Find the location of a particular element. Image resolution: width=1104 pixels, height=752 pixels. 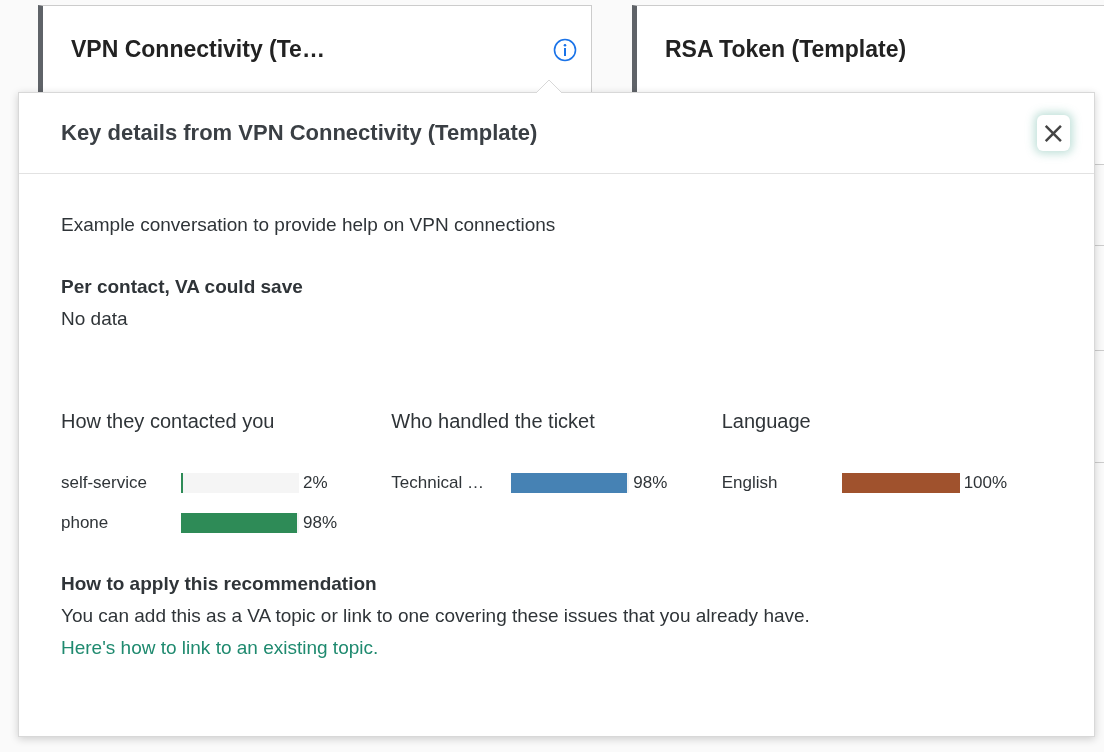

bar-label: English is located at coordinates (750, 483).